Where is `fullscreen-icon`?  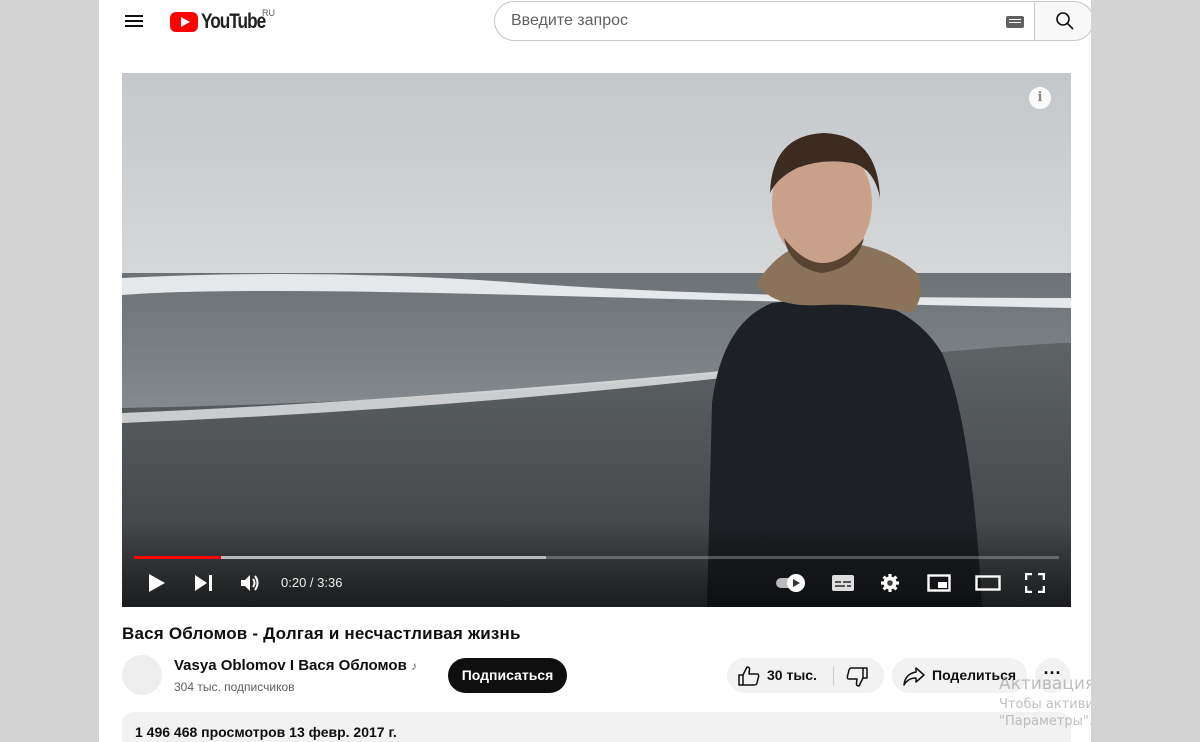 fullscreen-icon is located at coordinates (1035, 583).